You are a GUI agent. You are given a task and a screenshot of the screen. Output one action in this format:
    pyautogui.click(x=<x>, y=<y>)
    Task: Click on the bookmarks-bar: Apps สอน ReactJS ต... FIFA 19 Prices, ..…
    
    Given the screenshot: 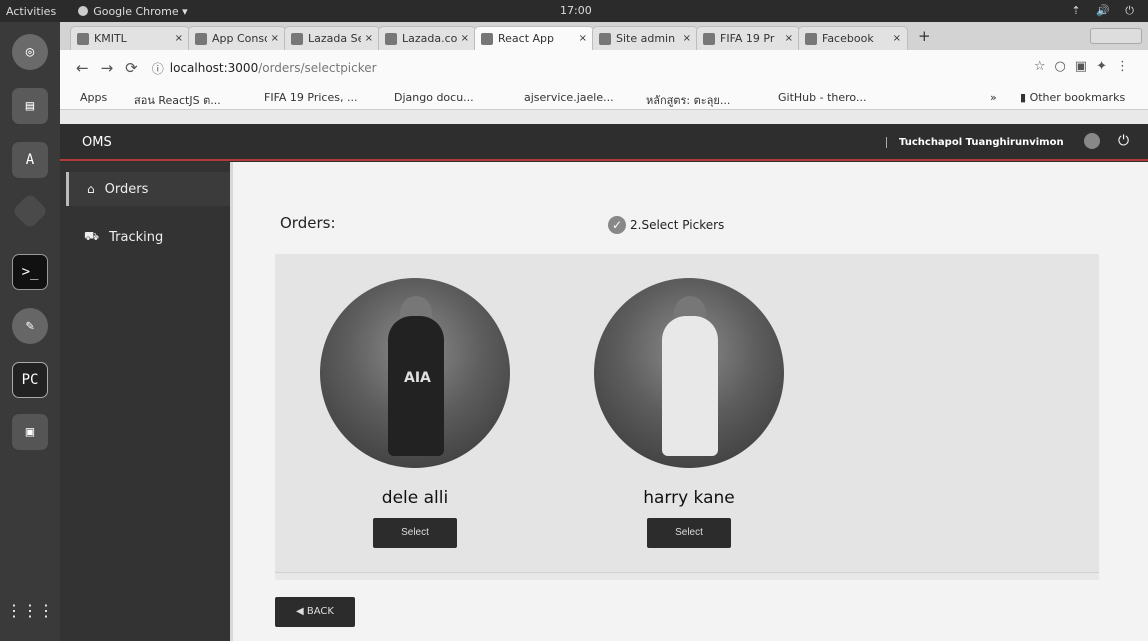 What is the action you would take?
    pyautogui.click(x=604, y=98)
    